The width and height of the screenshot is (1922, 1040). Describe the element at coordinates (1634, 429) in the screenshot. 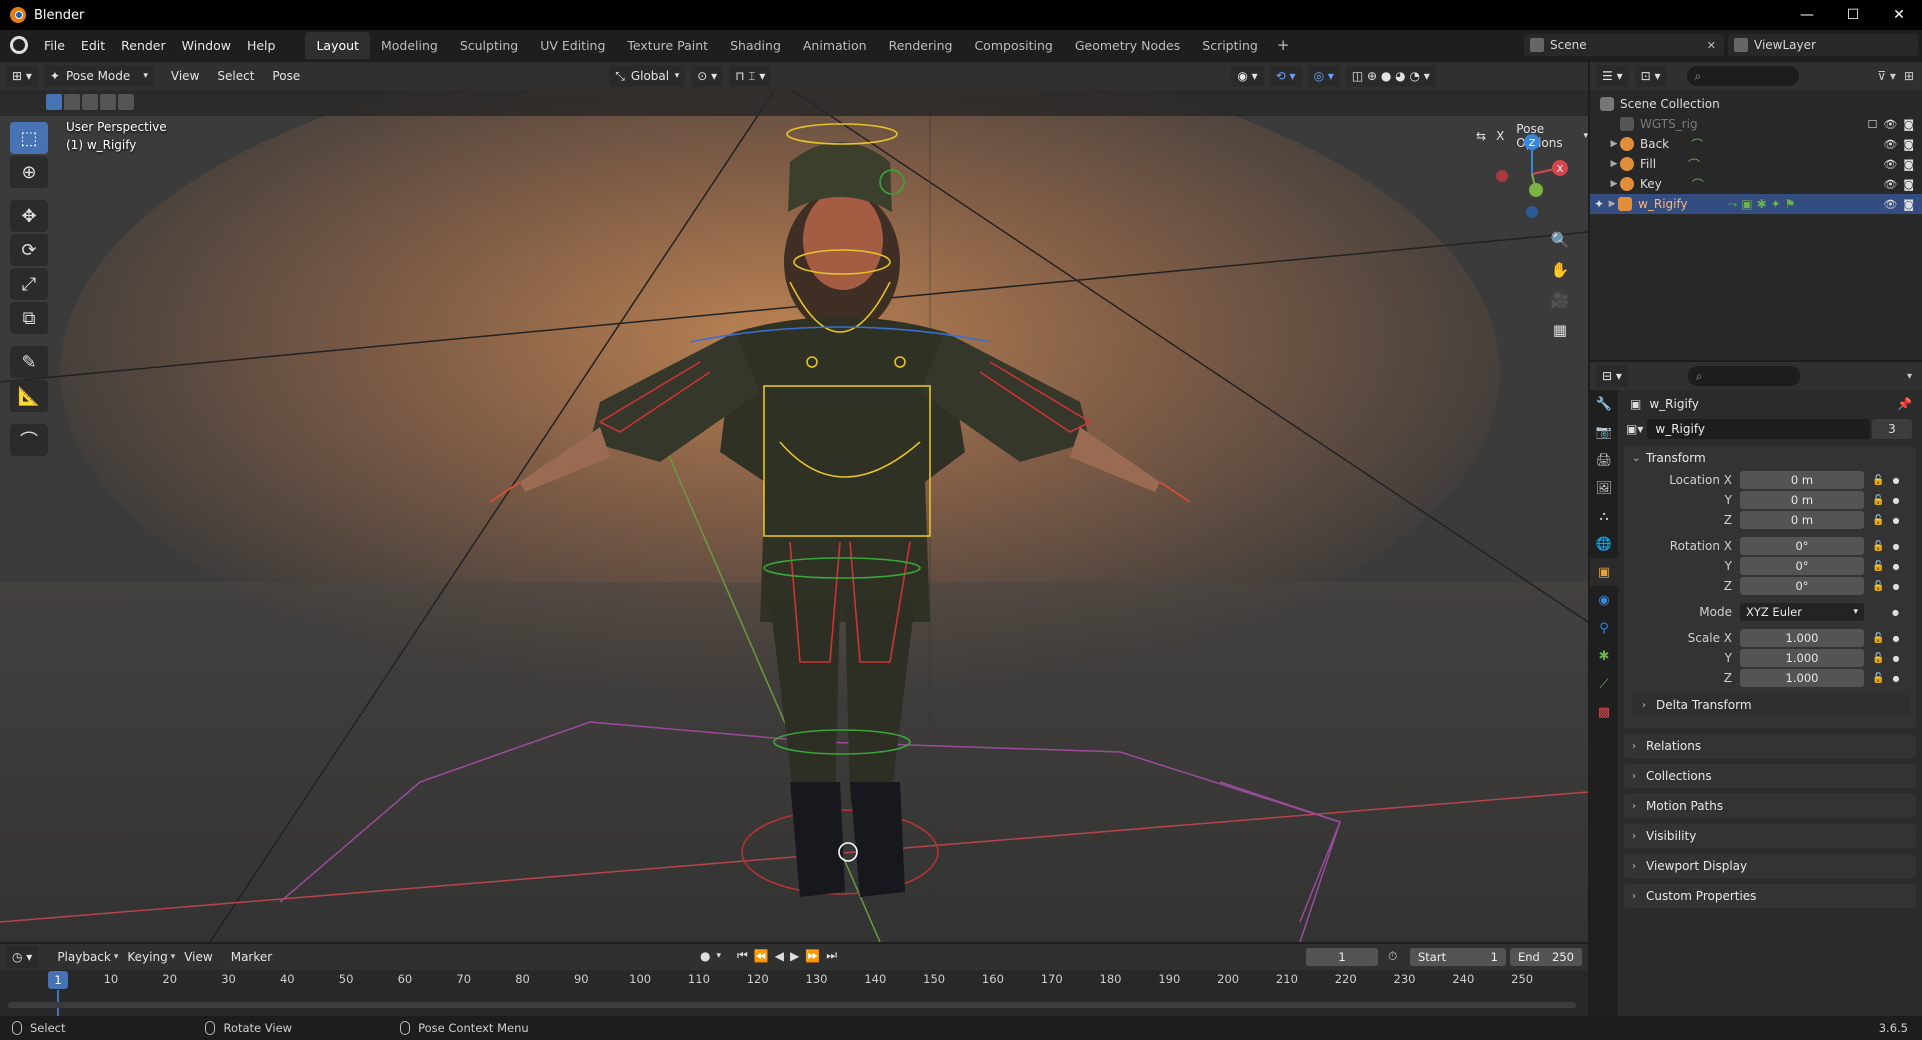

I see `datablock-browse-icon: ▣▾` at that location.